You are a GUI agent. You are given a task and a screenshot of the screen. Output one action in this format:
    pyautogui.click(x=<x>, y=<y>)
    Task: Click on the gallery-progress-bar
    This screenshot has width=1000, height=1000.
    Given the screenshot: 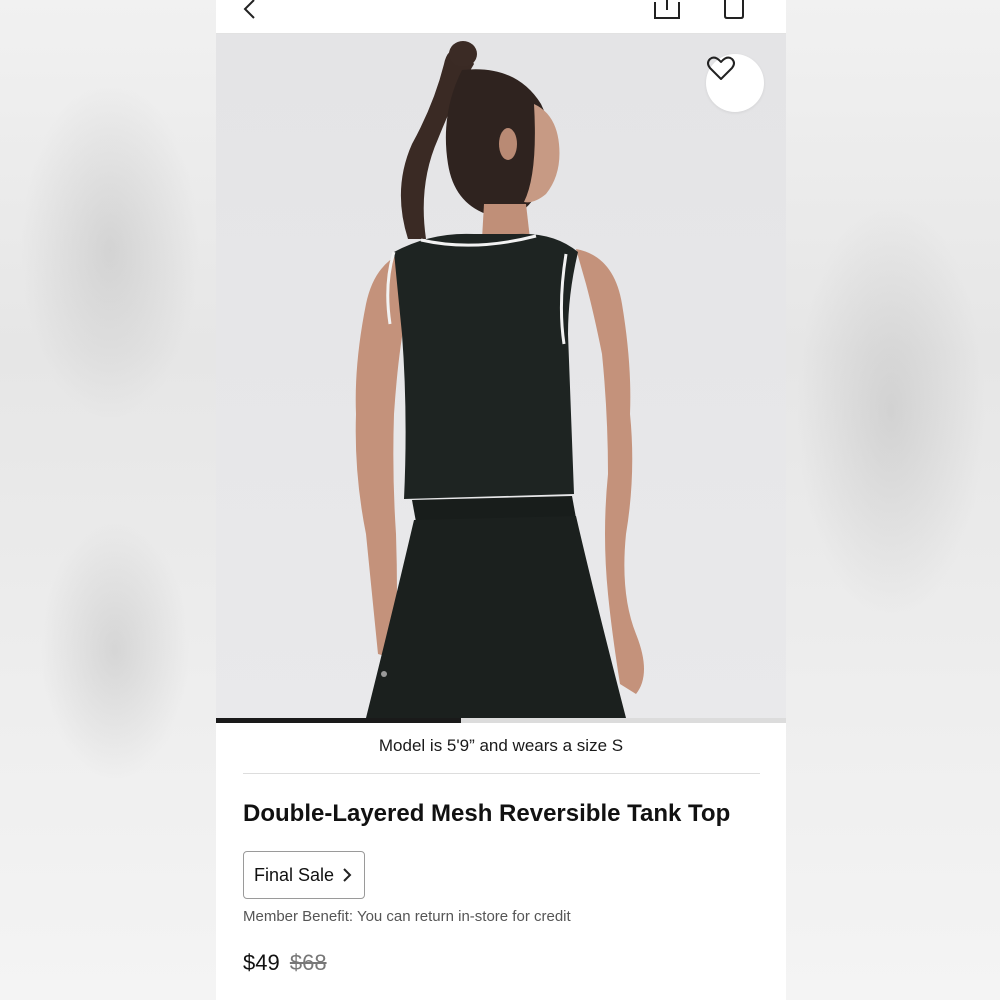 What is the action you would take?
    pyautogui.click(x=501, y=720)
    